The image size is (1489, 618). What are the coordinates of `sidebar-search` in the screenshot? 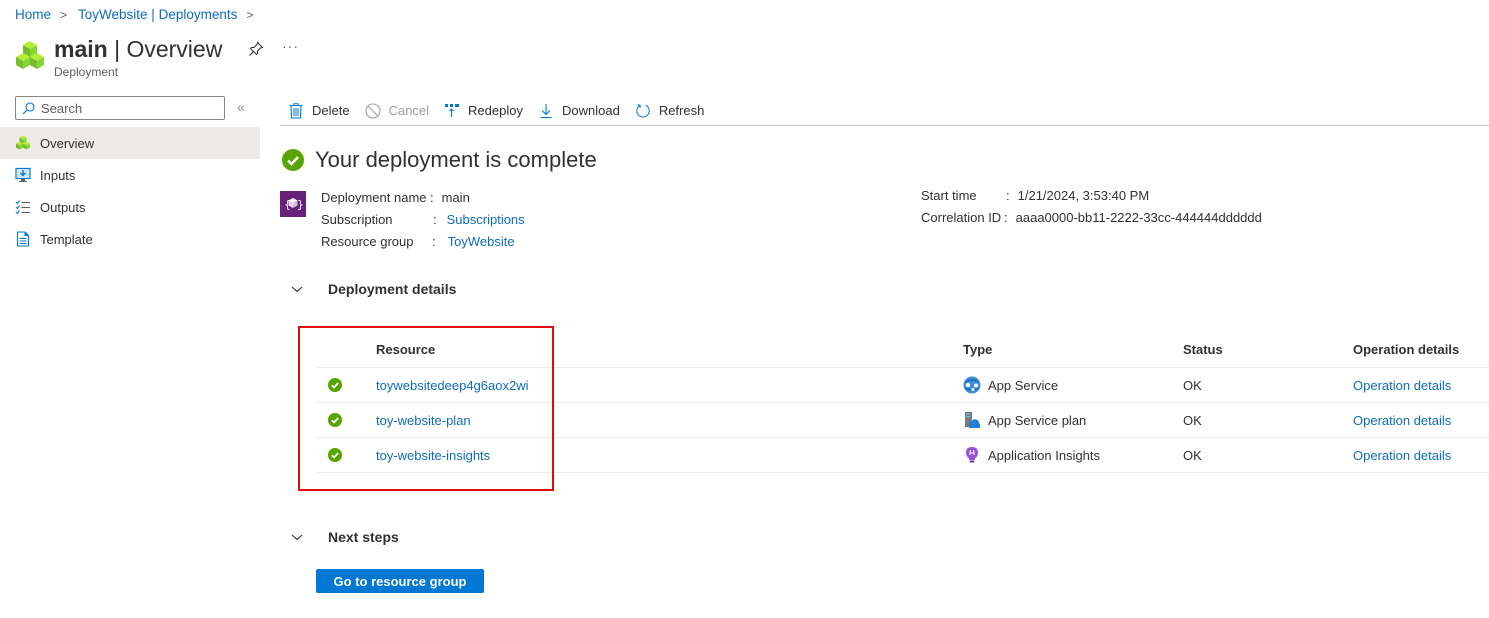 It's located at (120, 108).